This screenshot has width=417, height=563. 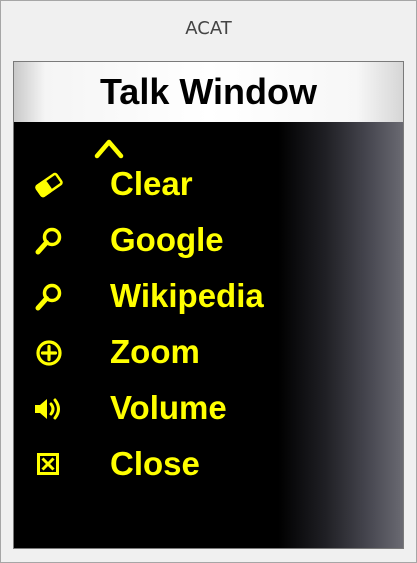 What do you see at coordinates (204, 466) in the screenshot?
I see `menu-item-close: Close` at bounding box center [204, 466].